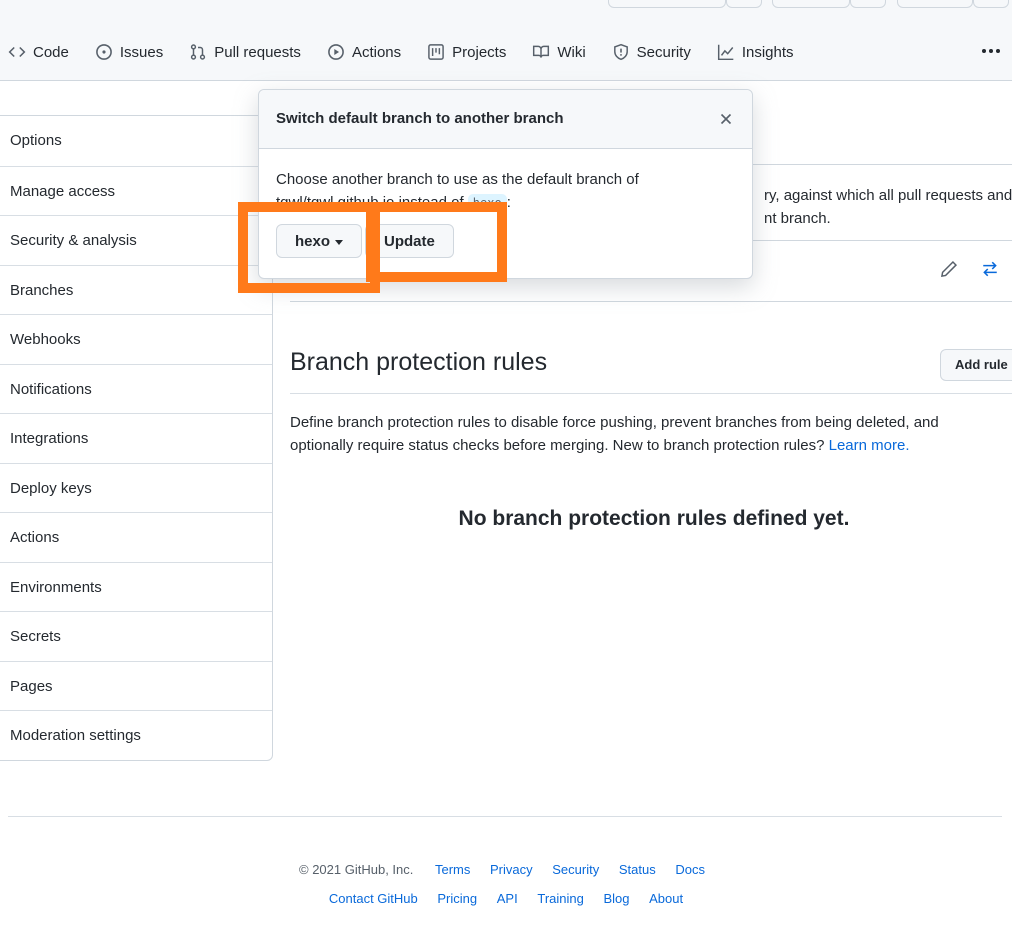  What do you see at coordinates (136, 685) in the screenshot?
I see `sidebar-item-pages: Pages` at bounding box center [136, 685].